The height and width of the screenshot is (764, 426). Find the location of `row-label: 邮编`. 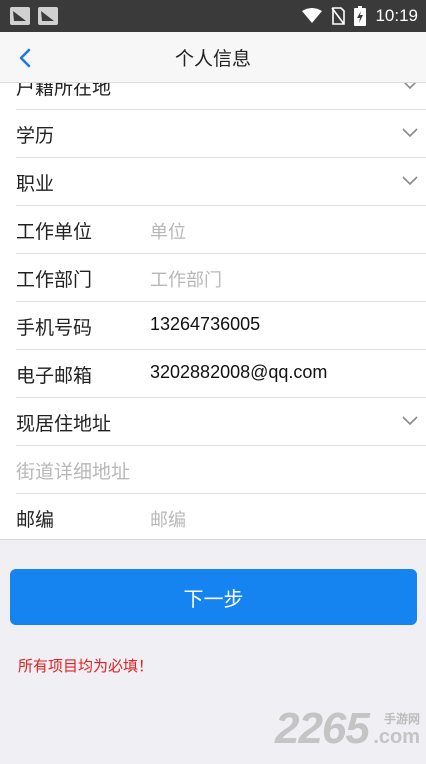

row-label: 邮编 is located at coordinates (35, 520).